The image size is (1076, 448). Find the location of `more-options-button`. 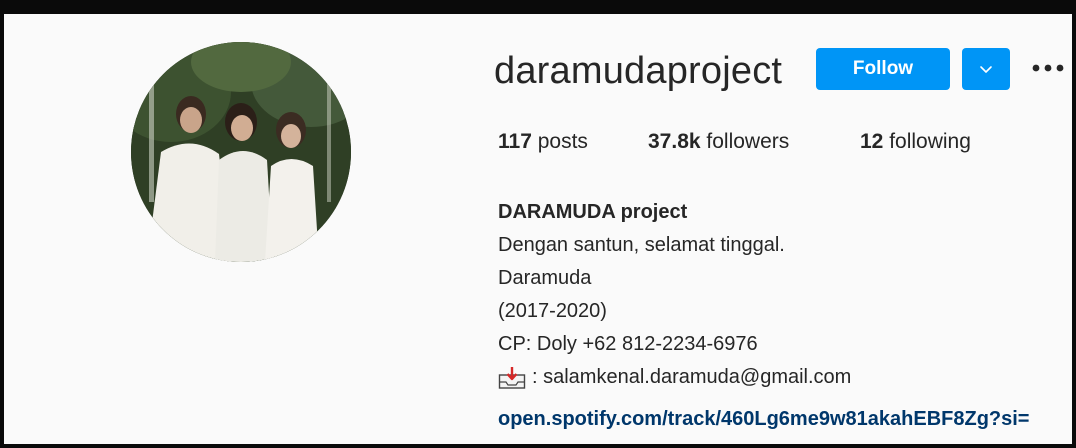

more-options-button is located at coordinates (1048, 68).